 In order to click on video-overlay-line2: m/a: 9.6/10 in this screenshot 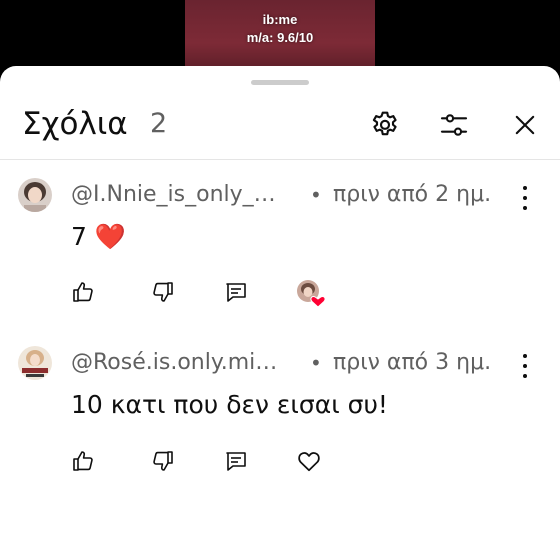, I will do `click(280, 37)`.